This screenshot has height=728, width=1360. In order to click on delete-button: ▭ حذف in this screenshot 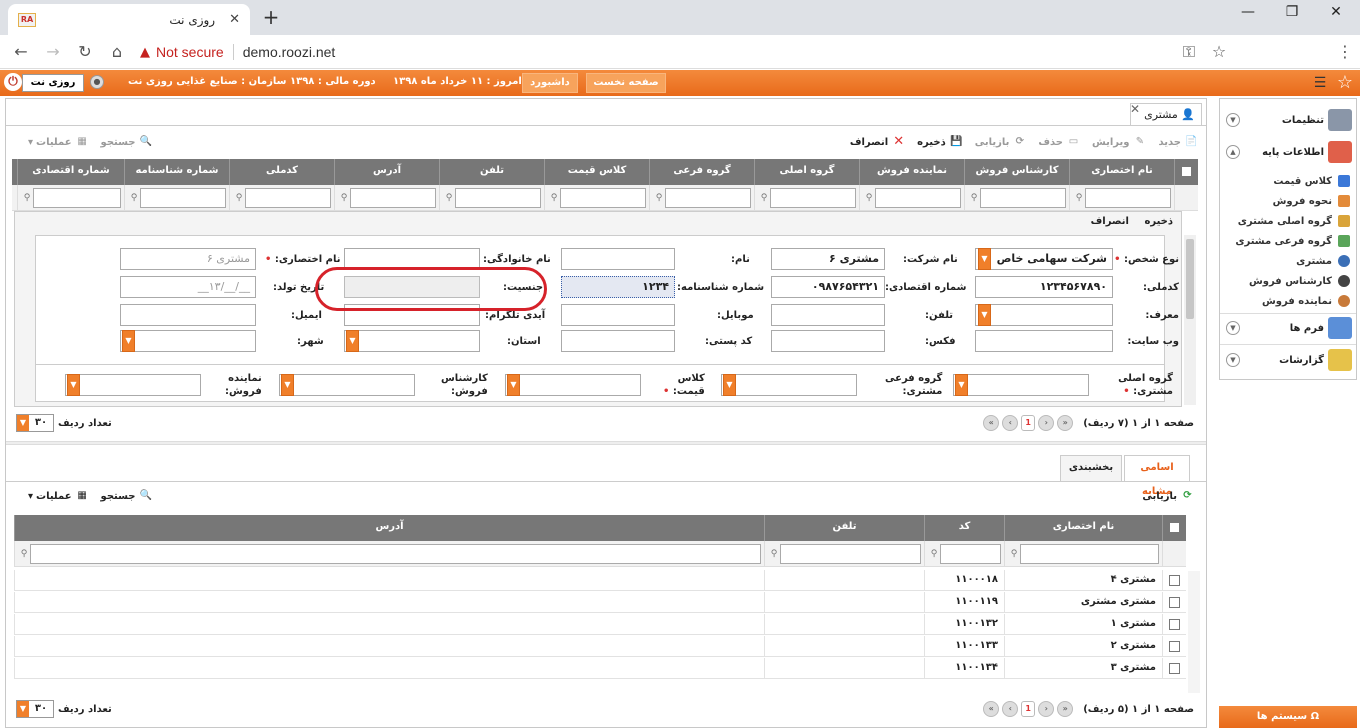, I will do `click(1059, 142)`.